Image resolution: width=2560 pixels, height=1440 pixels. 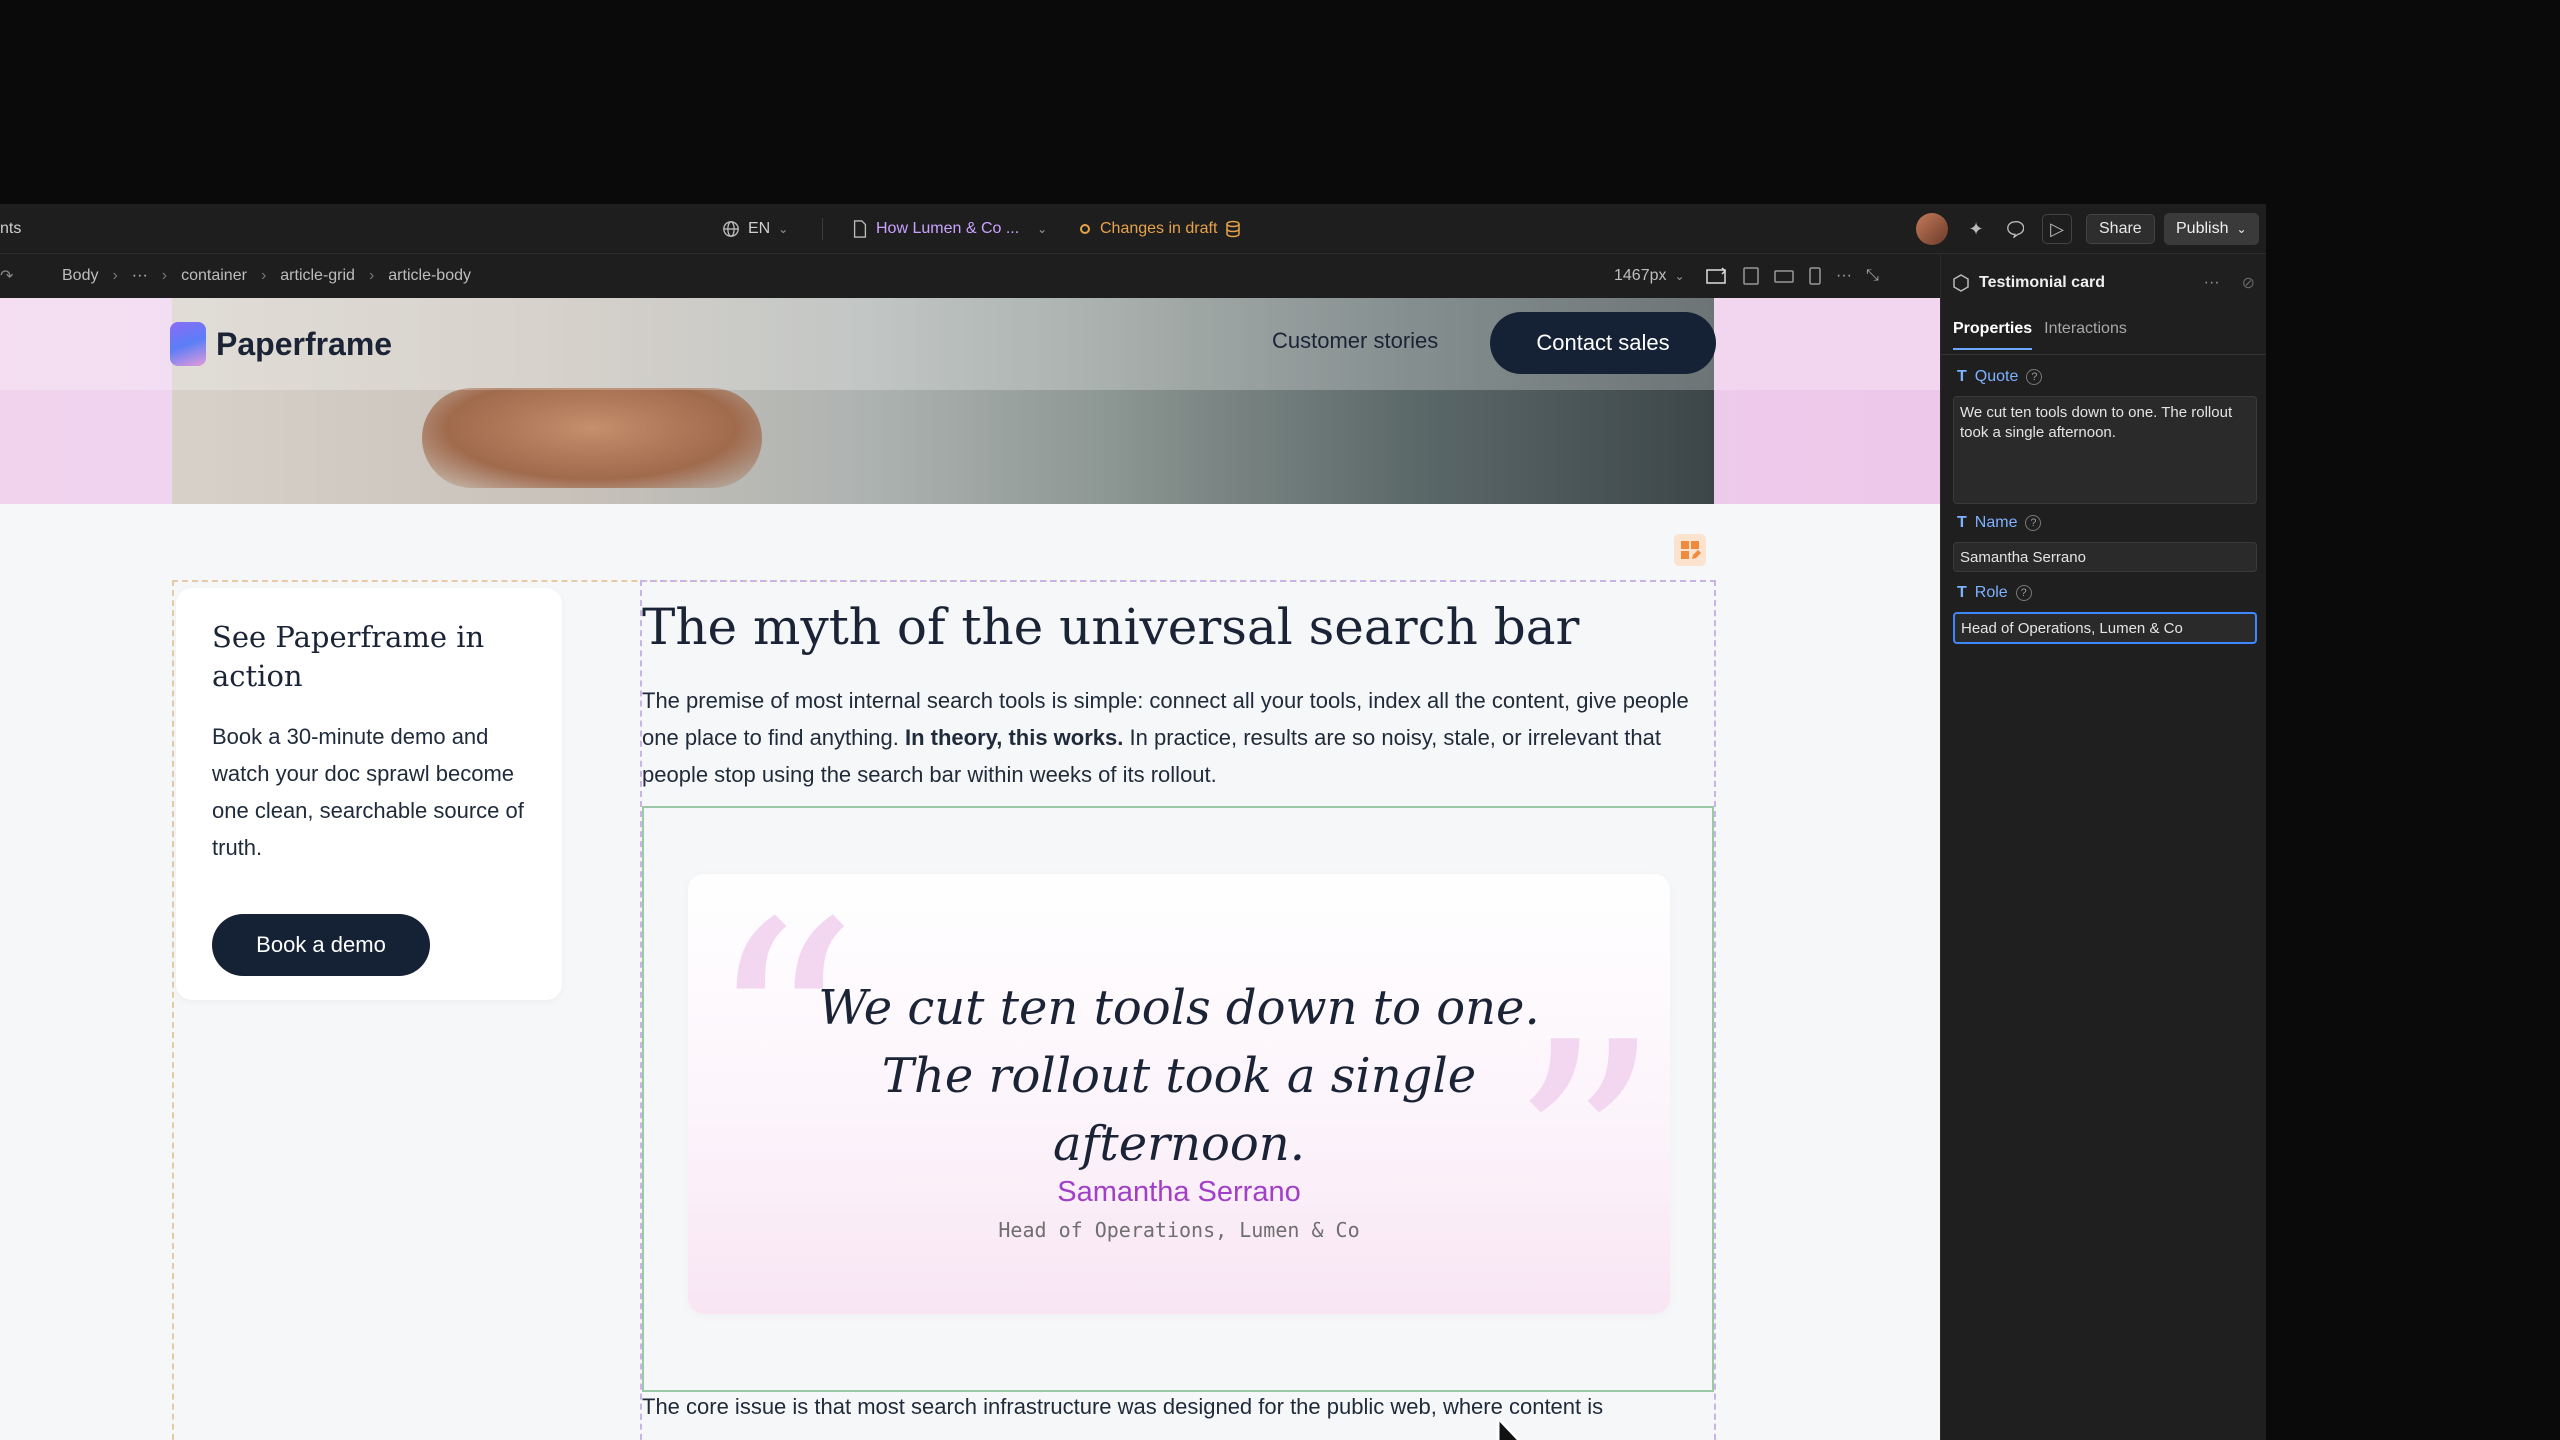 I want to click on comment-icon, so click(x=2015, y=229).